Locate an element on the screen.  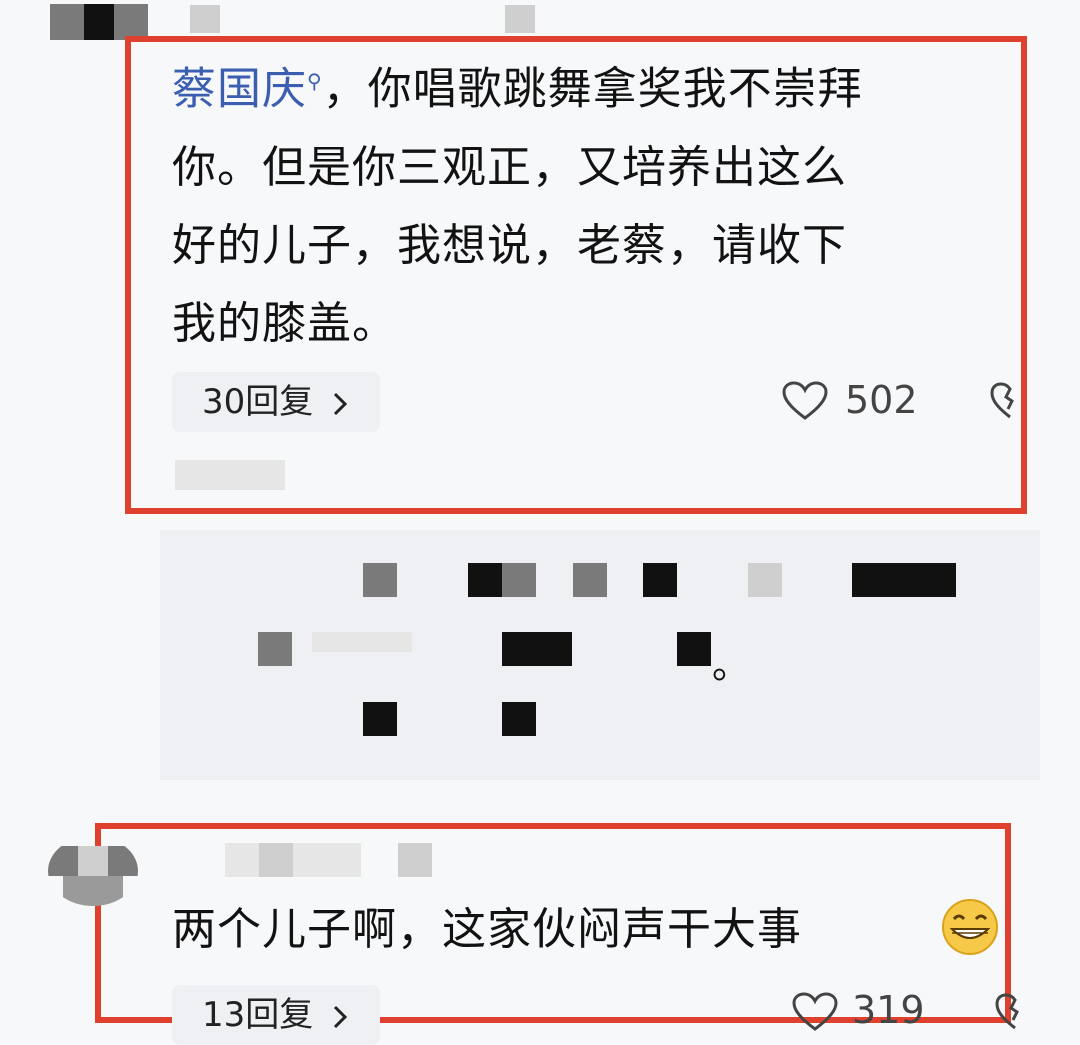
search-icon: ⚲ is located at coordinates (315, 81).